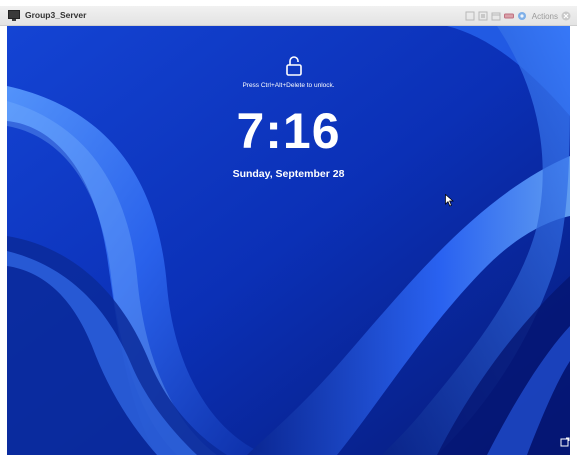 The width and height of the screenshot is (577, 456). I want to click on vm-title: Group3_Server, so click(56, 15).